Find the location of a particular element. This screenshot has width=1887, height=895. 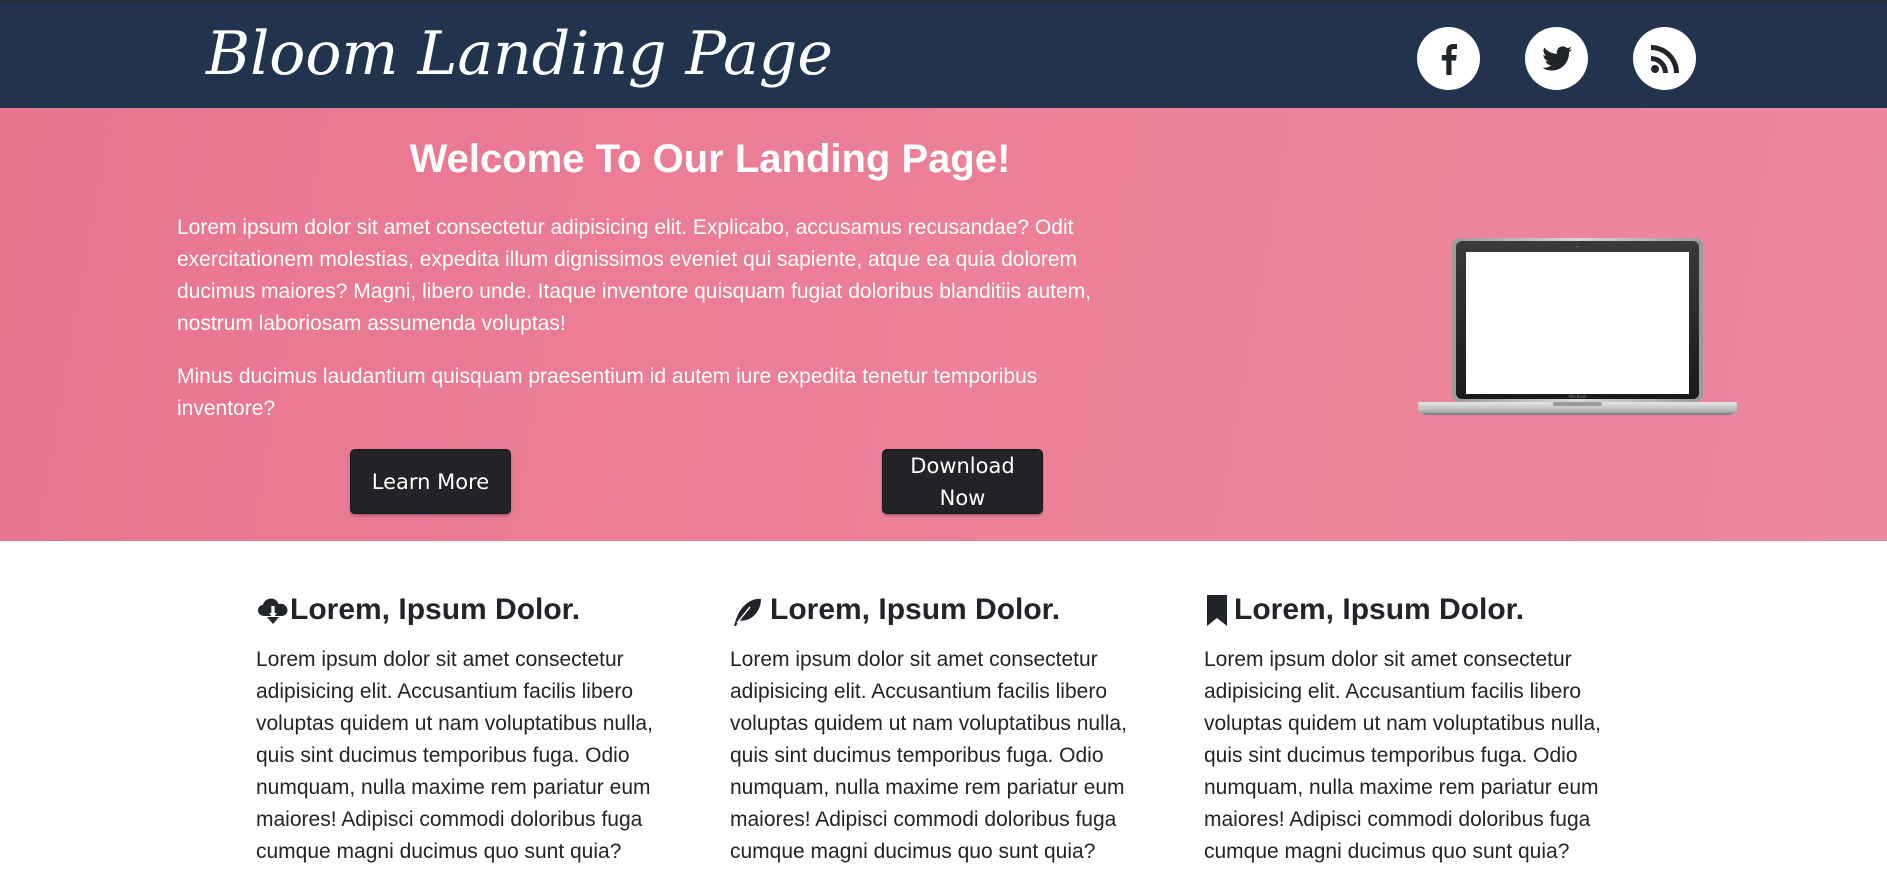

cloud-download-icon is located at coordinates (273, 610).